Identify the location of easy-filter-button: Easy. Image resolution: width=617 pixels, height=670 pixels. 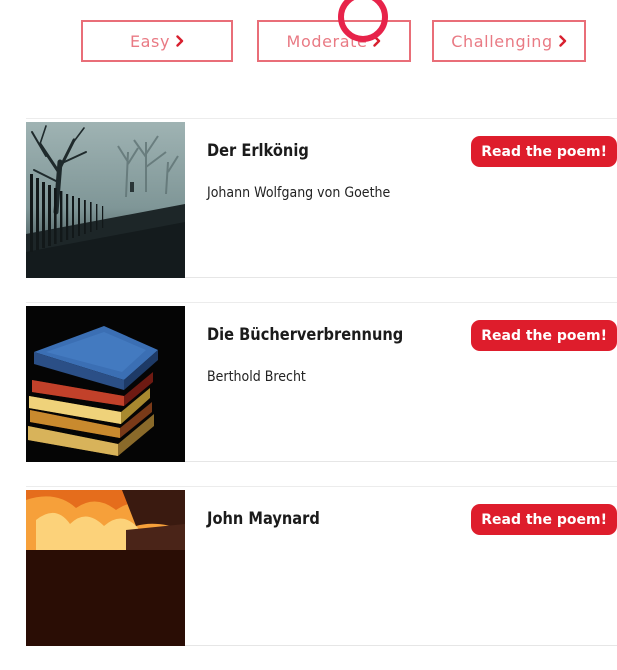
(157, 41).